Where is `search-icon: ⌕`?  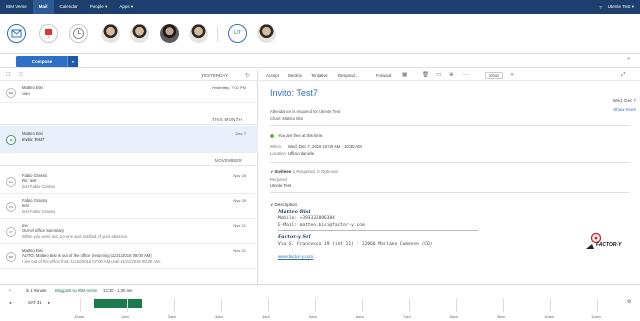
search-icon: ⌕ is located at coordinates (628, 59).